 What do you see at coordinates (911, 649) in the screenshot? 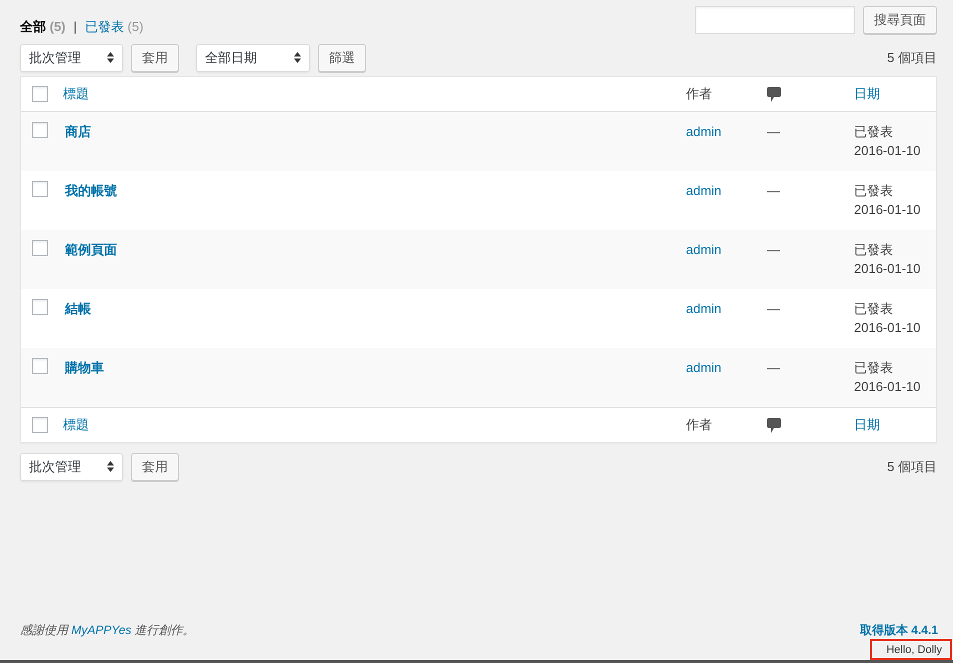
I see `hello-dolly-text: Hello, Dolly` at bounding box center [911, 649].